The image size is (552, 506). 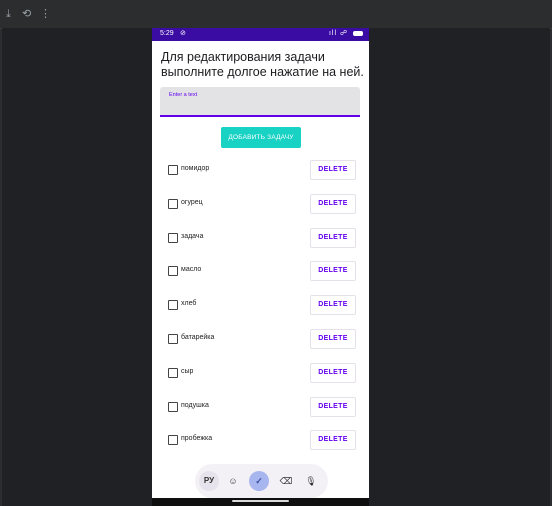 What do you see at coordinates (8, 14) in the screenshot?
I see `download-icon: ⤓` at bounding box center [8, 14].